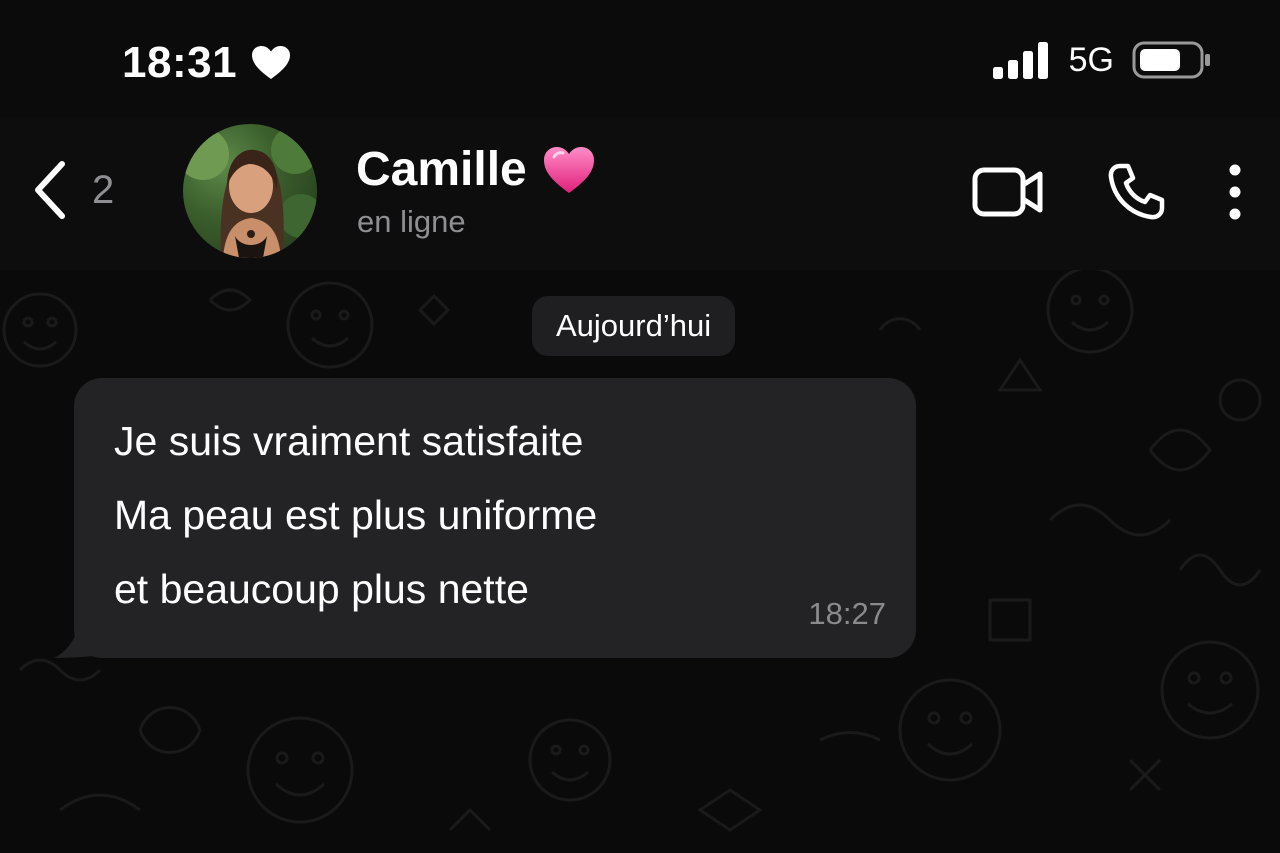 This screenshot has width=1280, height=853. Describe the element at coordinates (72, 190) in the screenshot. I see `back-button: 2` at that location.